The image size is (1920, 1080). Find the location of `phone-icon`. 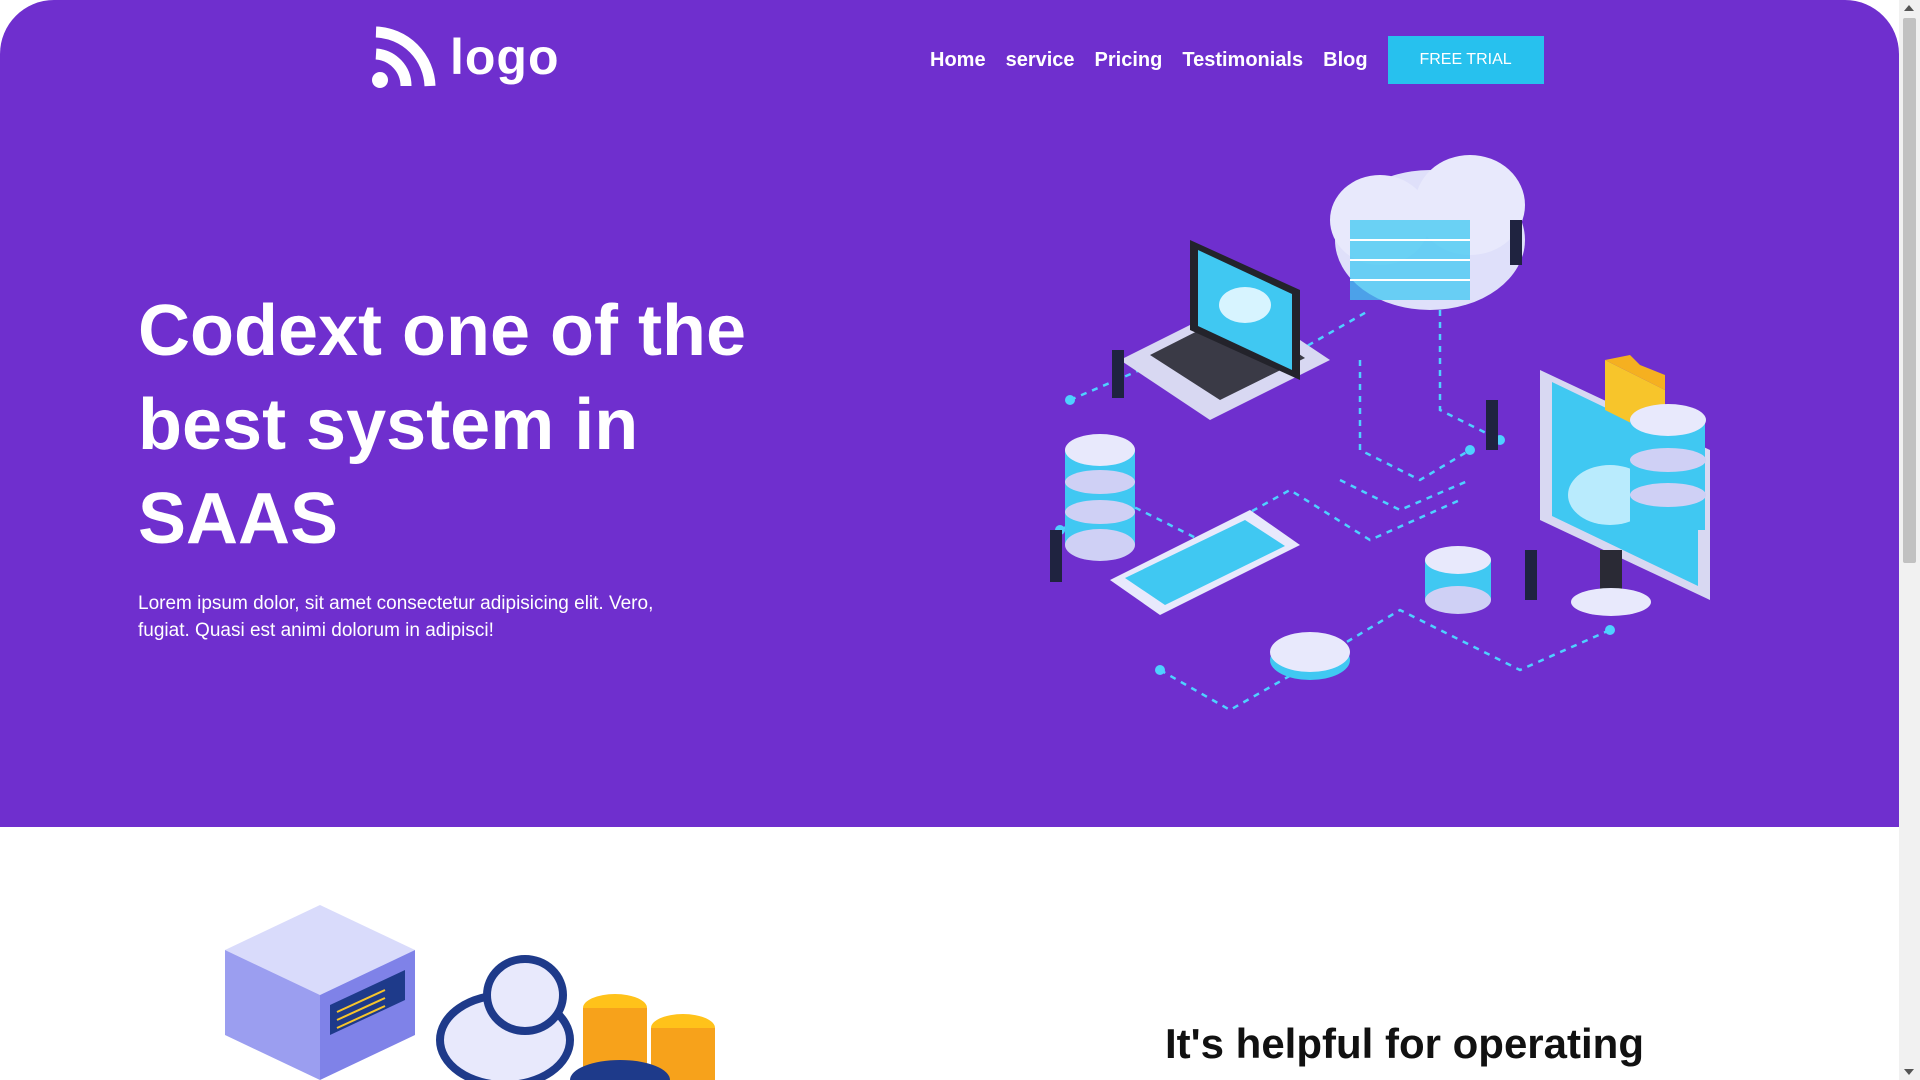

phone-icon is located at coordinates (1205, 562).